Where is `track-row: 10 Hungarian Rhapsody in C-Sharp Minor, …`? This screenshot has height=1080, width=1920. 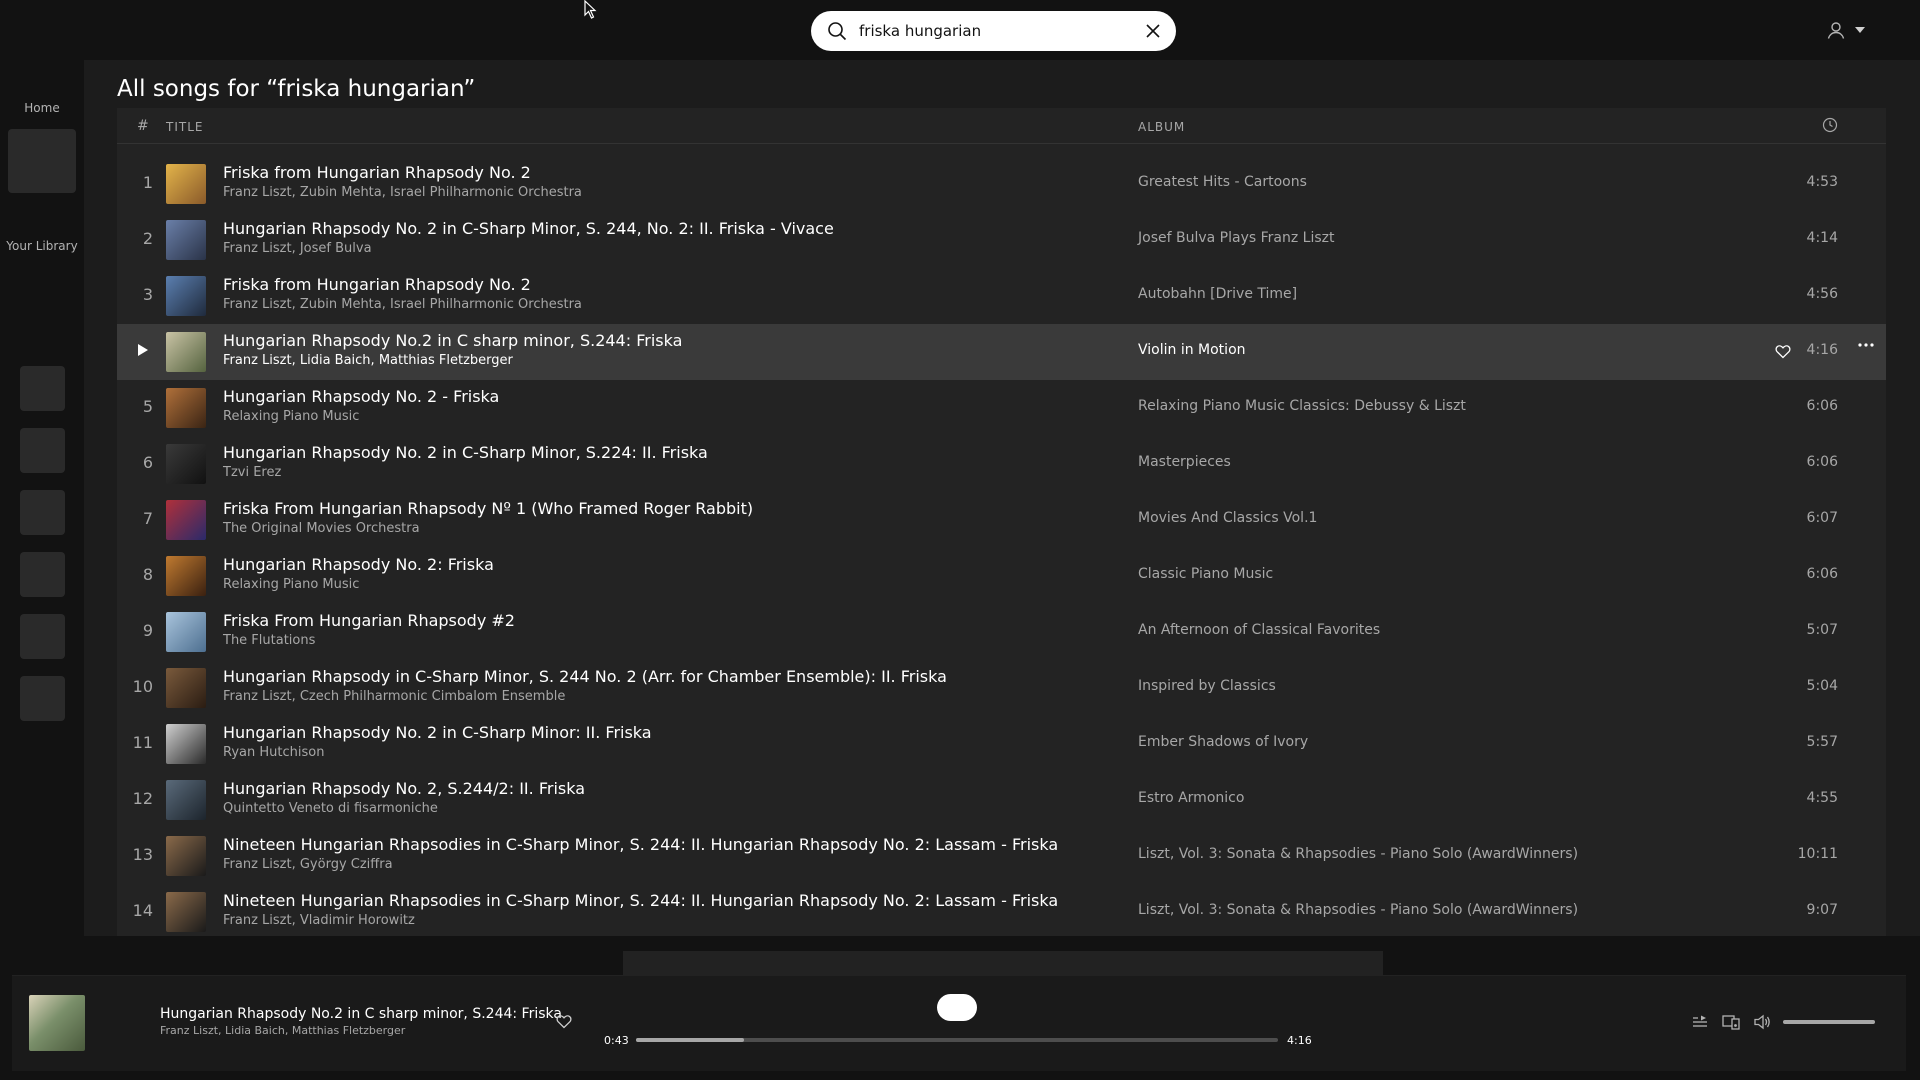
track-row: 10 Hungarian Rhapsody in C-Sharp Minor, … is located at coordinates (1001, 688).